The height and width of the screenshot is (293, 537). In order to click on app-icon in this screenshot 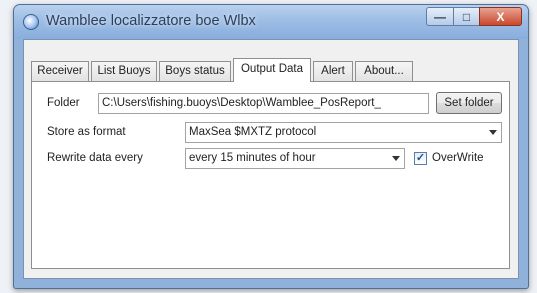, I will do `click(31, 22)`.